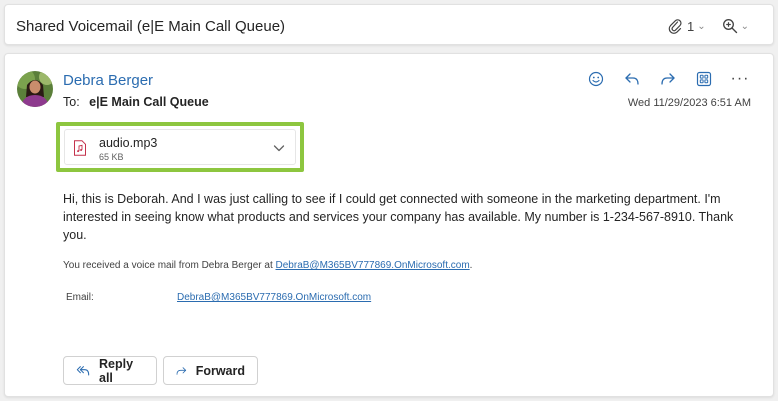  What do you see at coordinates (108, 80) in the screenshot?
I see `sender-name: Debra Berger` at bounding box center [108, 80].